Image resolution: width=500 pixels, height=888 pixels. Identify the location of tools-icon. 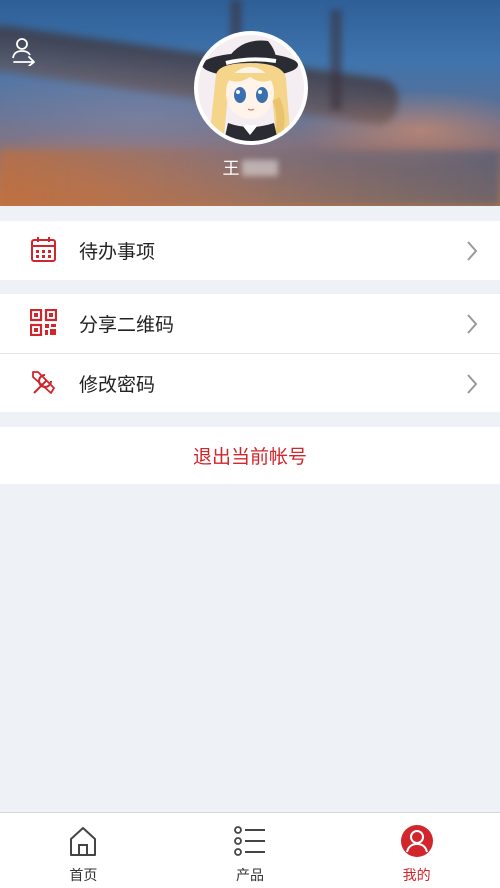
(43, 382).